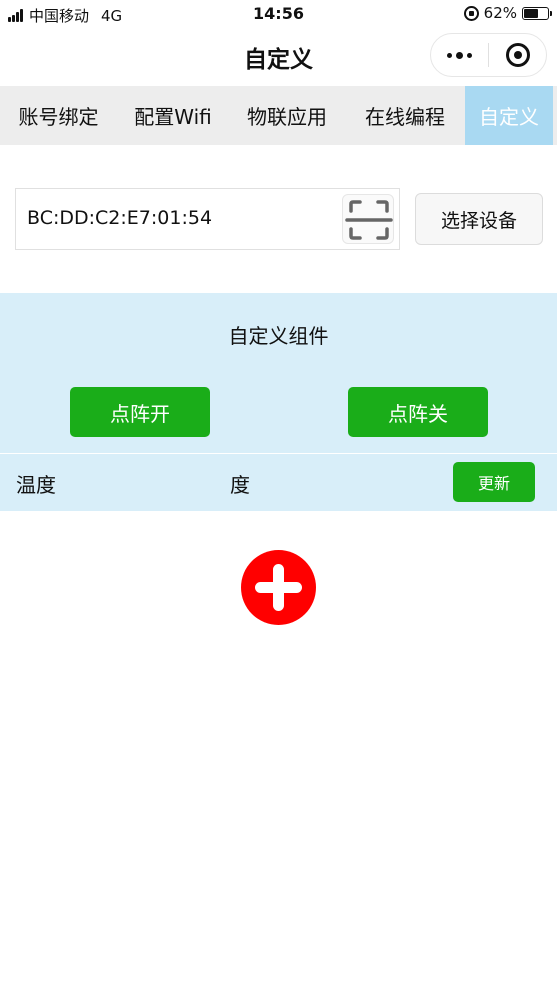 The height and width of the screenshot is (990, 557). What do you see at coordinates (471, 13) in the screenshot?
I see `rotation-lock-icon` at bounding box center [471, 13].